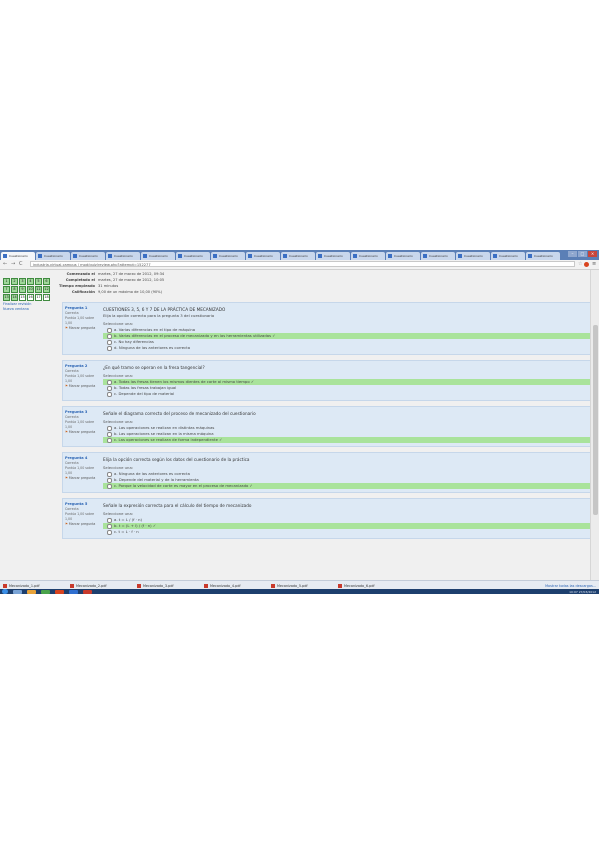 This screenshot has width=599, height=848. I want to click on quiz-nav-button: 9, so click(22, 289).